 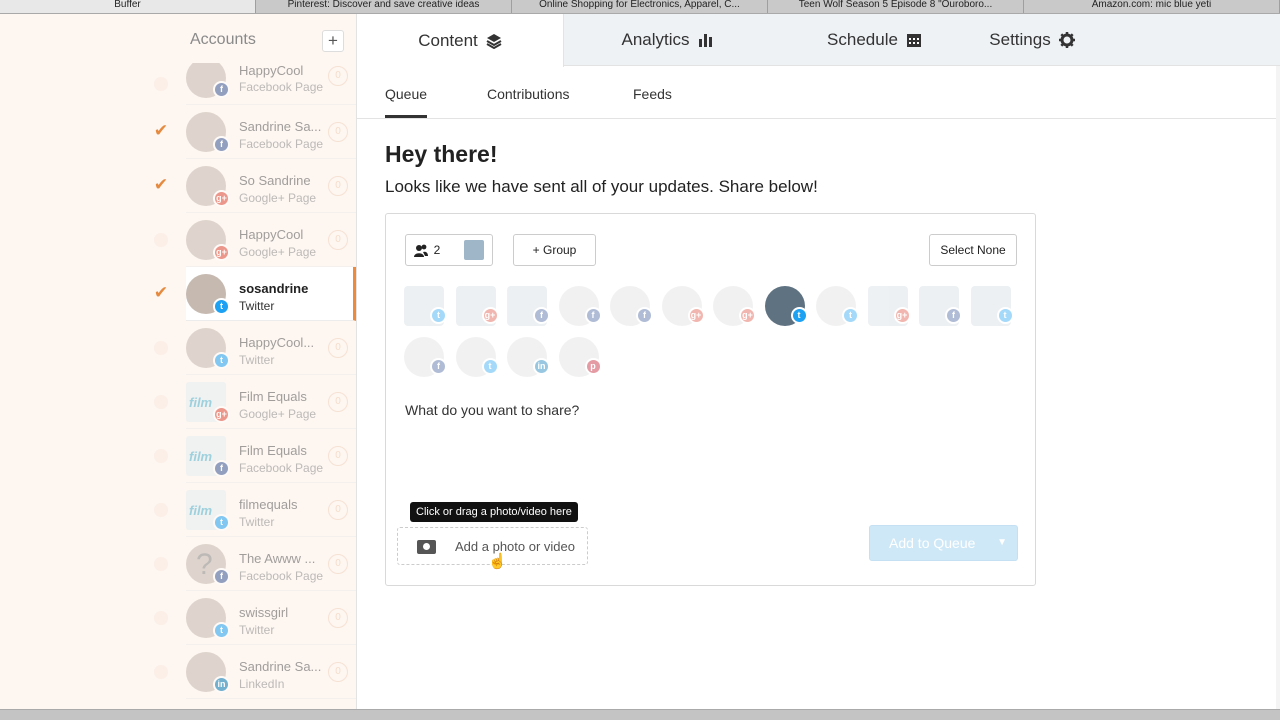 I want to click on bar-chart-icon, so click(x=705, y=40).